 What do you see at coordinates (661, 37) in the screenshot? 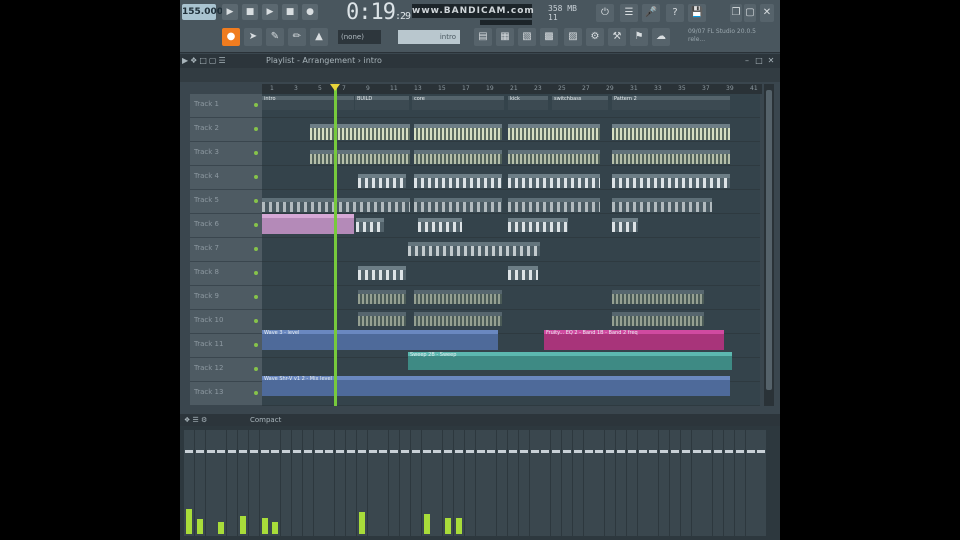
I see `cloud-icon: ☁` at bounding box center [661, 37].